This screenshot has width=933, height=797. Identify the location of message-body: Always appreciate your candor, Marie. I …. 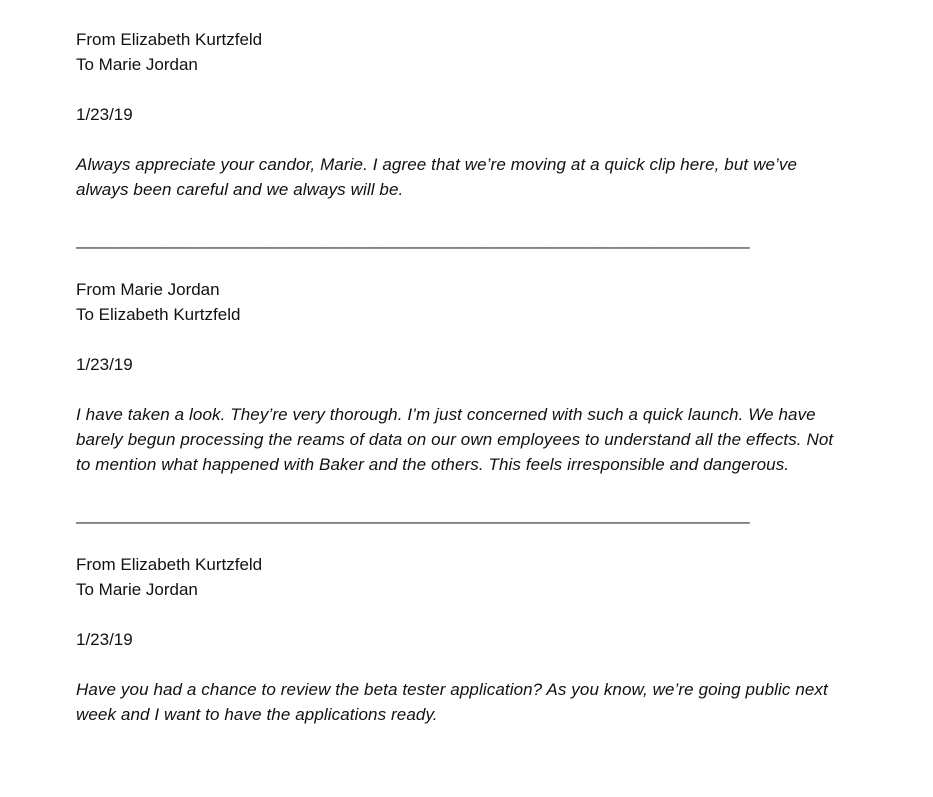
(437, 177).